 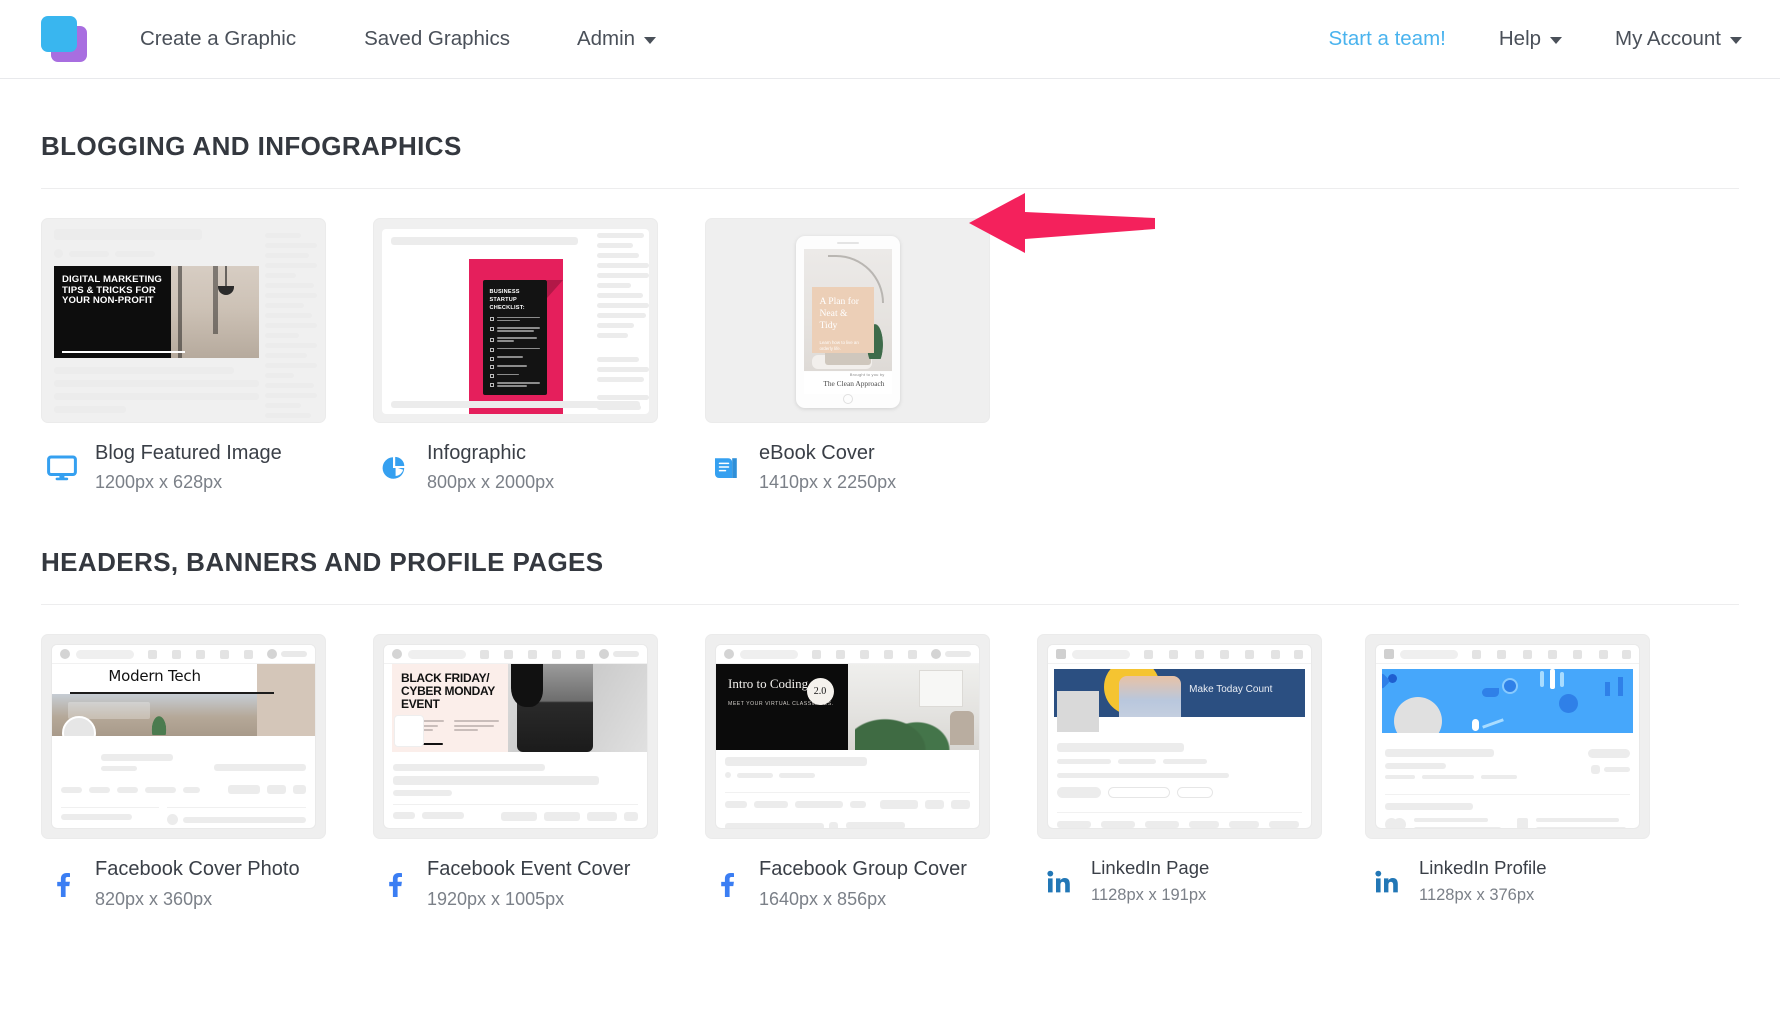 I want to click on card-text-block: eBook Cover 1410px x 2250px, so click(x=827, y=467).